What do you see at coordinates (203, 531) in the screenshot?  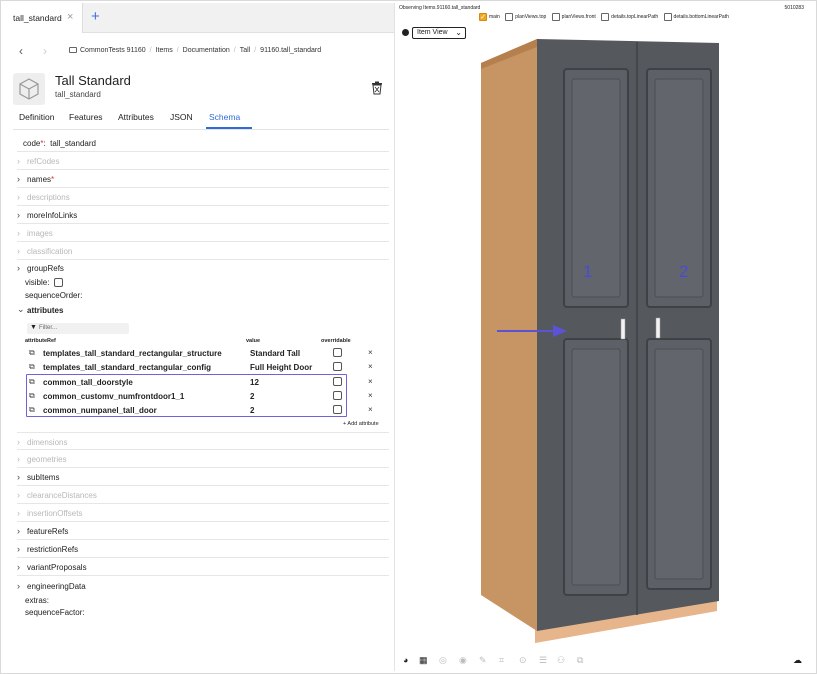 I see `field-featurerefs: › featureRefs` at bounding box center [203, 531].